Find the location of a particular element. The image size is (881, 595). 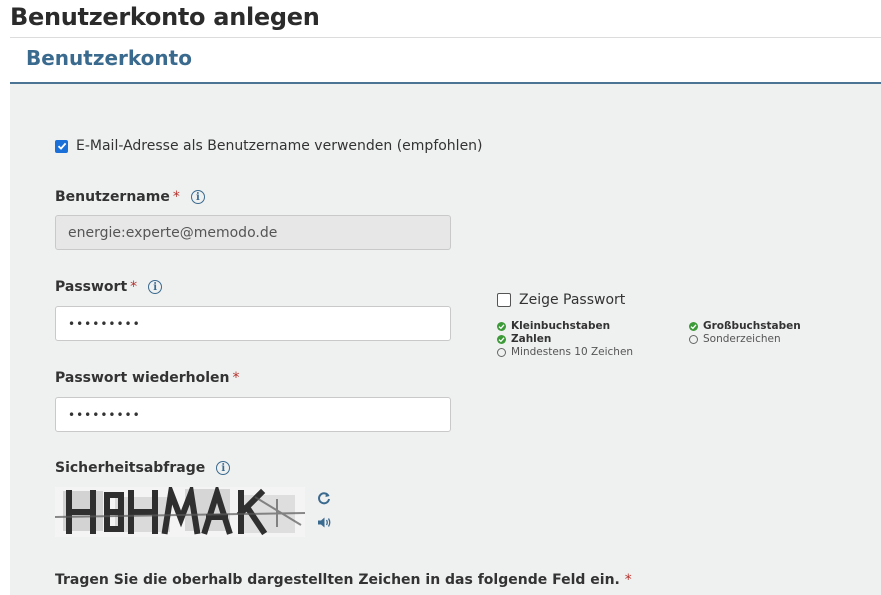

rule-numbers: Zahlen is located at coordinates (524, 339).